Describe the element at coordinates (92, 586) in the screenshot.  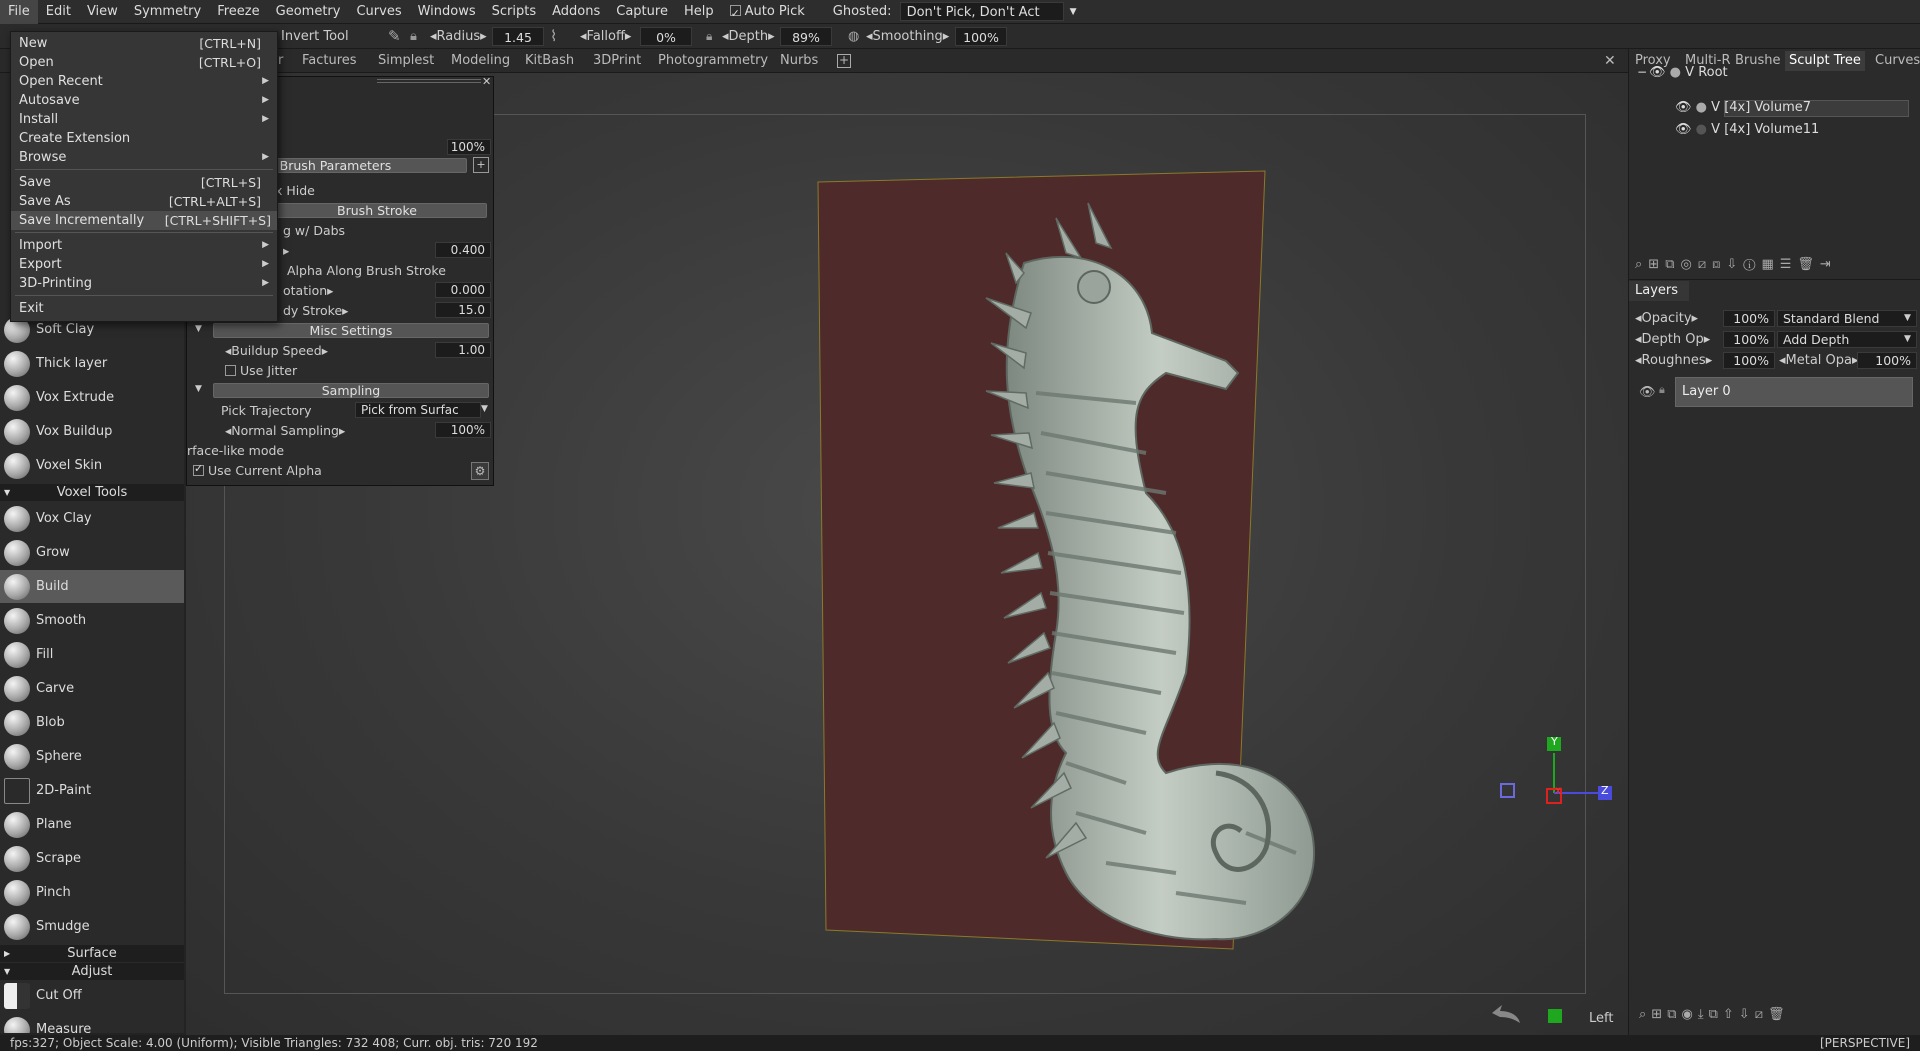
I see `tool-build: Build` at that location.